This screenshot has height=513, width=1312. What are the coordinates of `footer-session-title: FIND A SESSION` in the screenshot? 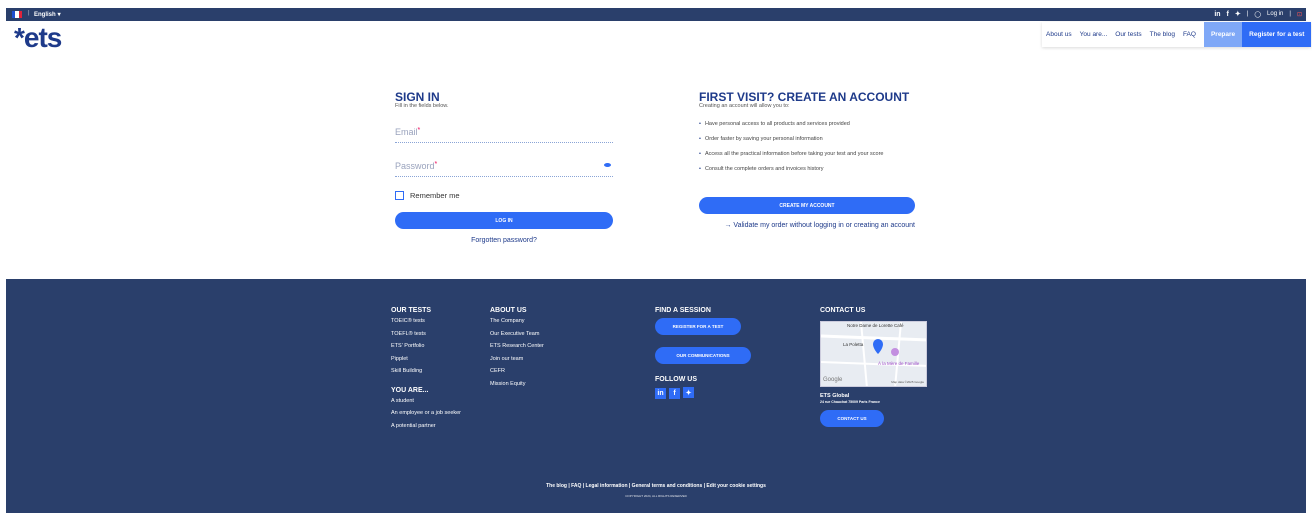 It's located at (683, 310).